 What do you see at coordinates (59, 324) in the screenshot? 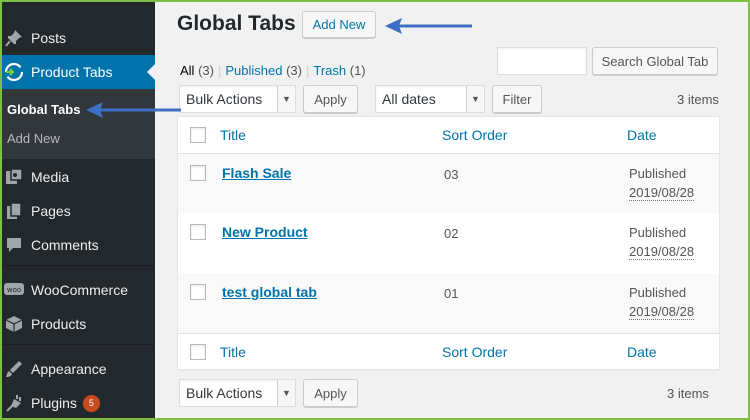
I see `sidebar-item-label: Products` at bounding box center [59, 324].